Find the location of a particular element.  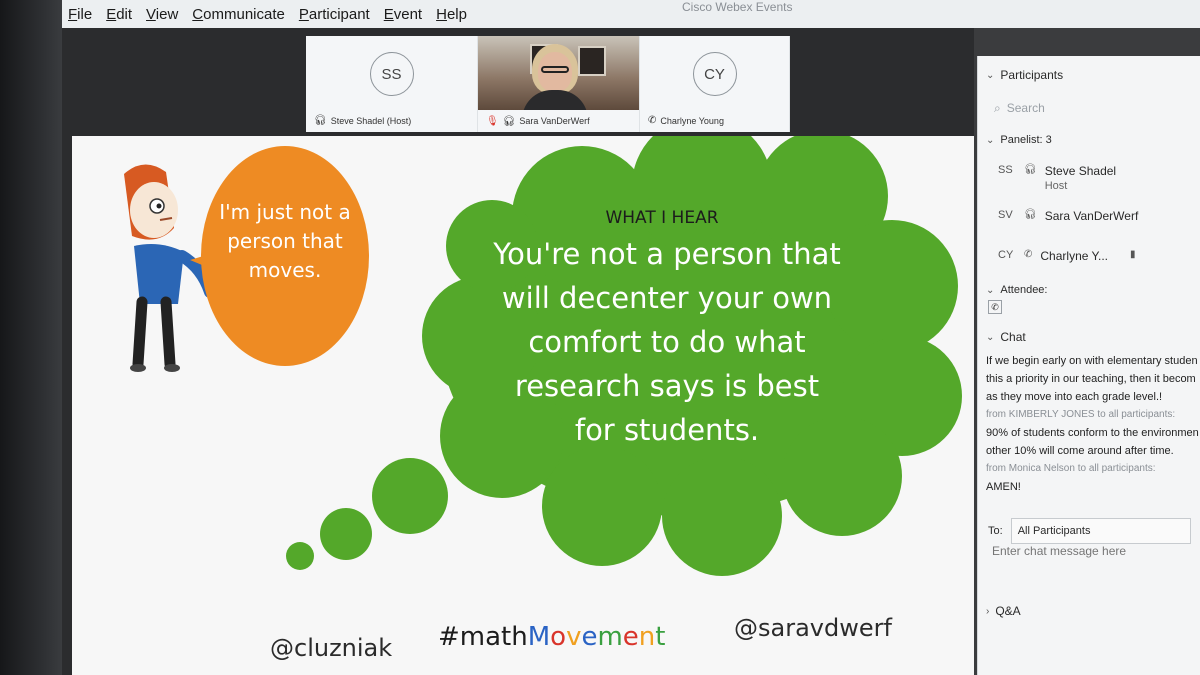

what-i-hear-label: WHAT I HEAR is located at coordinates (662, 218).